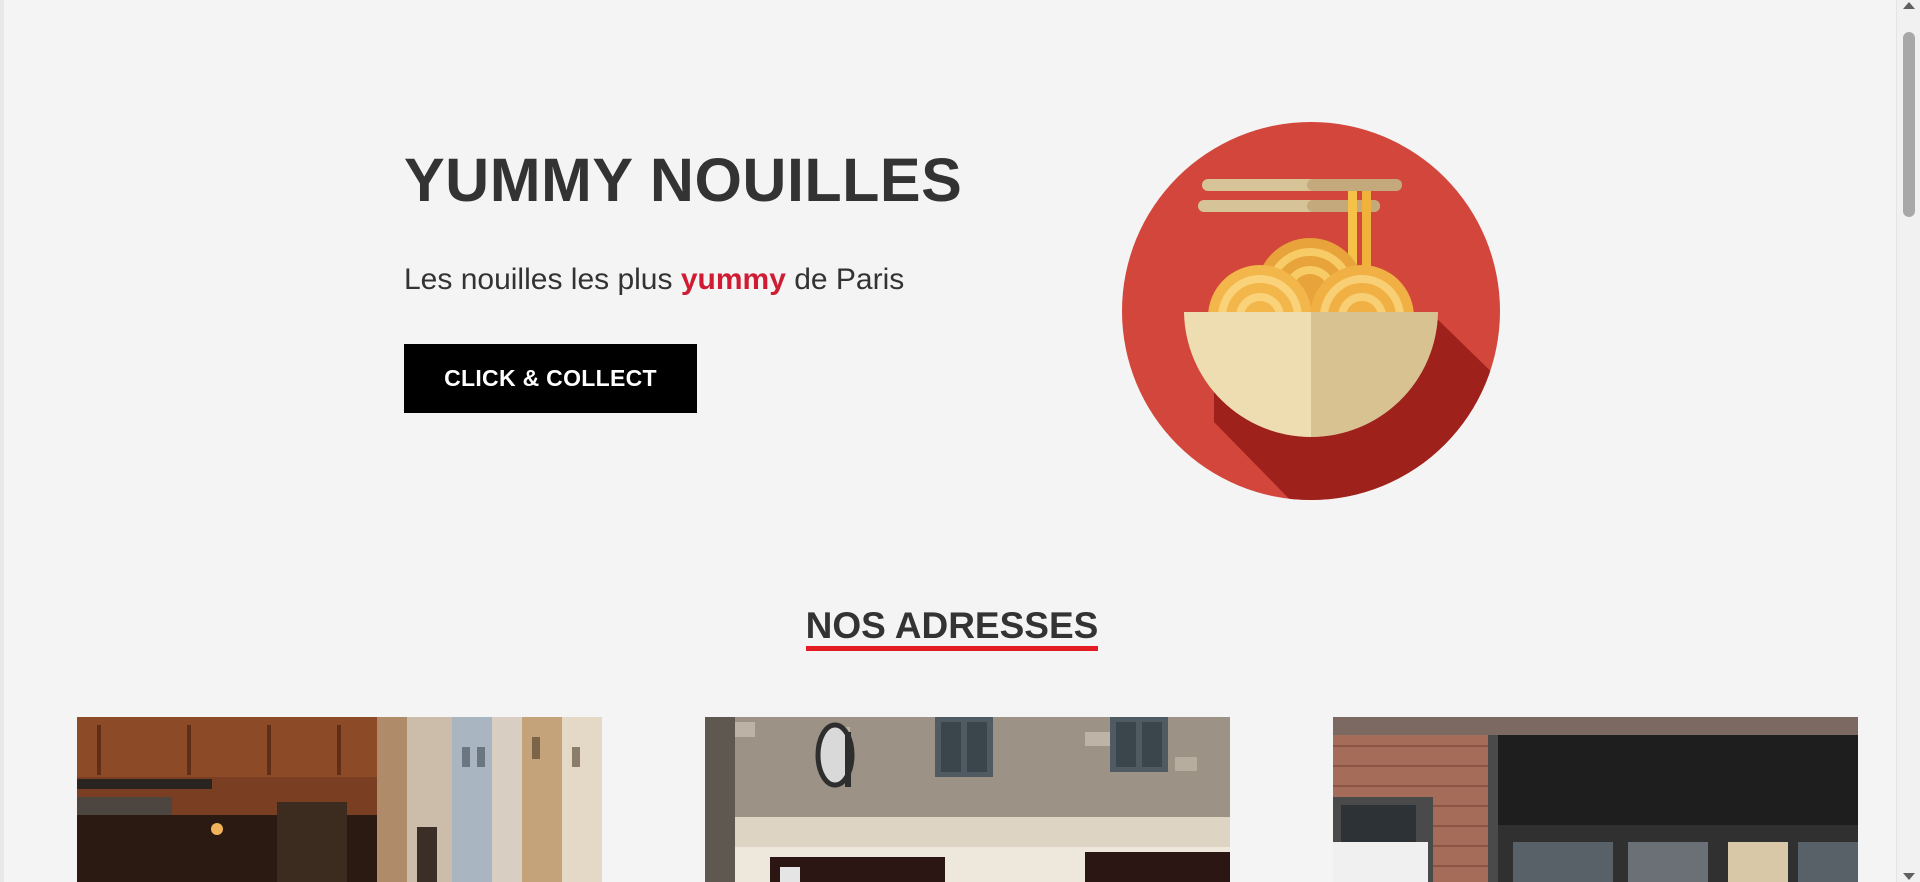  What do you see at coordinates (1909, 5) in the screenshot?
I see `scroll-up-arrow-icon` at bounding box center [1909, 5].